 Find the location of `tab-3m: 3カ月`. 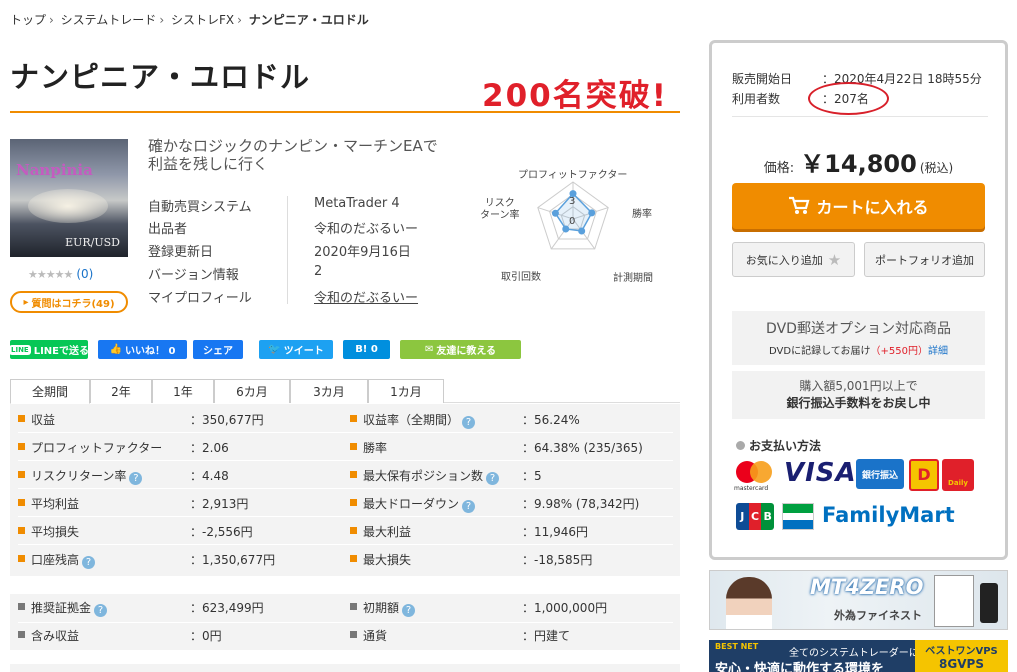

tab-3m: 3カ月 is located at coordinates (329, 391).